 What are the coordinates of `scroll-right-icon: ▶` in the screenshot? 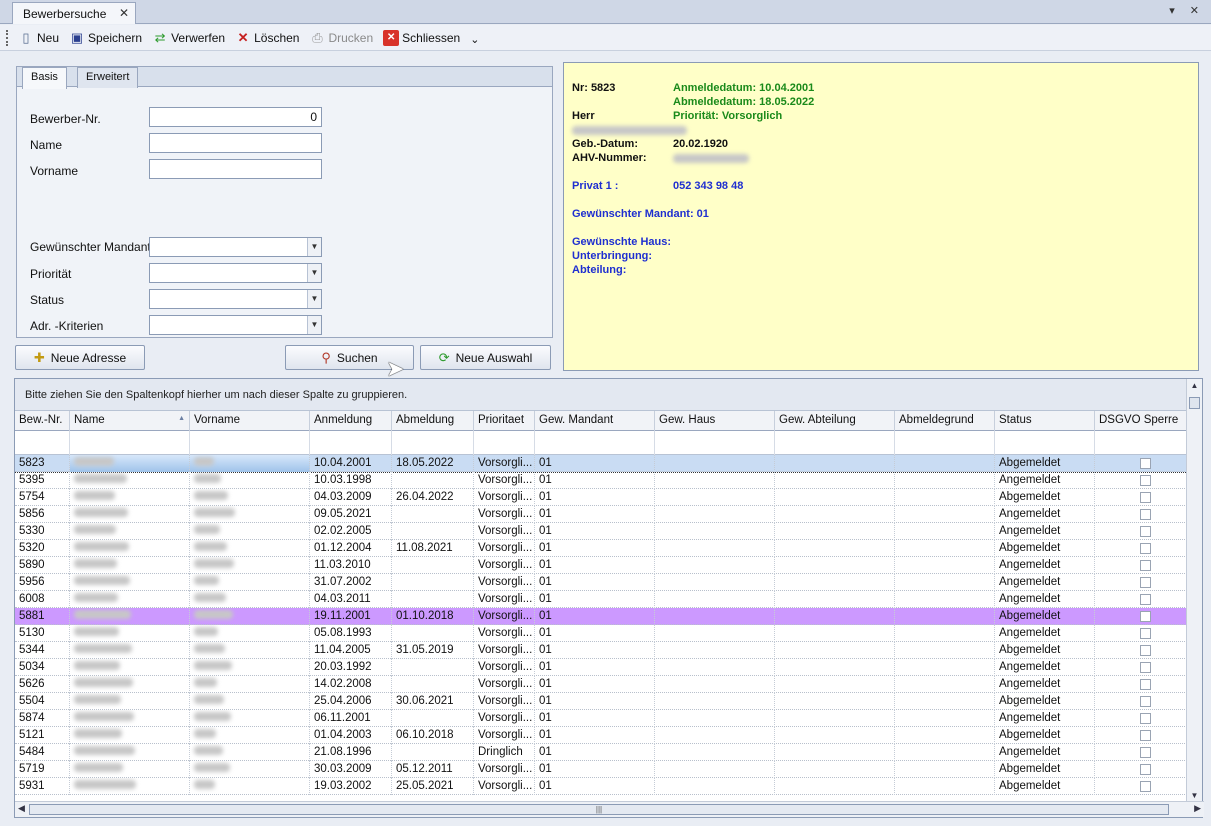 It's located at (1197, 808).